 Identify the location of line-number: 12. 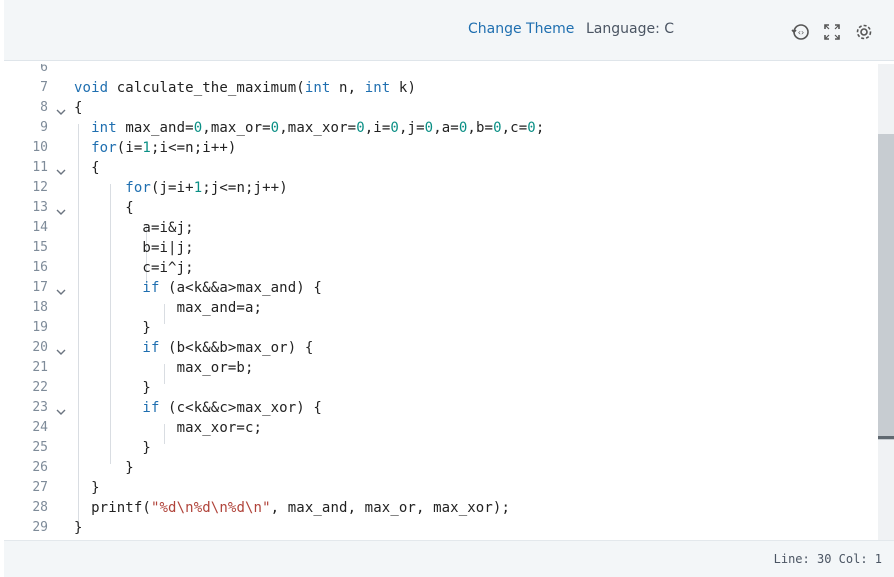
(40, 187).